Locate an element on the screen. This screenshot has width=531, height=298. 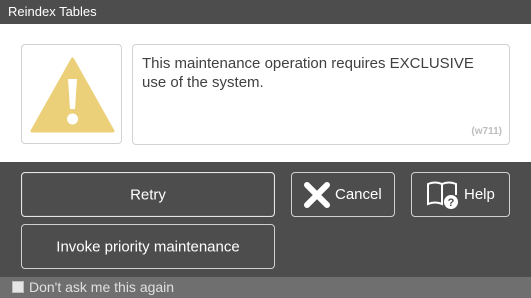
cancel-button: Cancel is located at coordinates (343, 194).